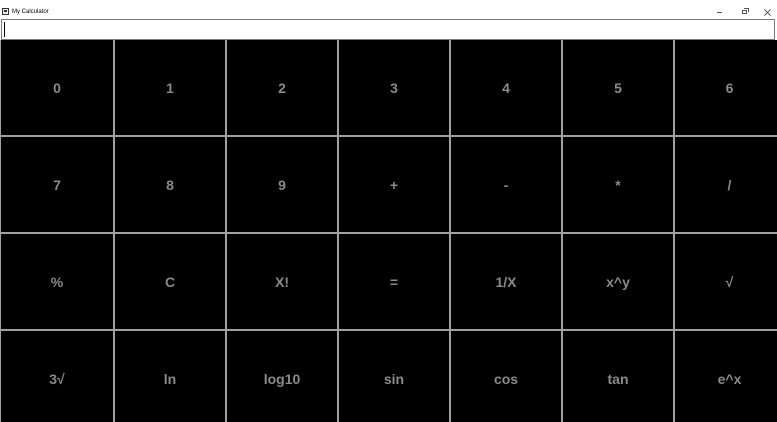 Image resolution: width=777 pixels, height=422 pixels. I want to click on key-7: 7, so click(57, 184).